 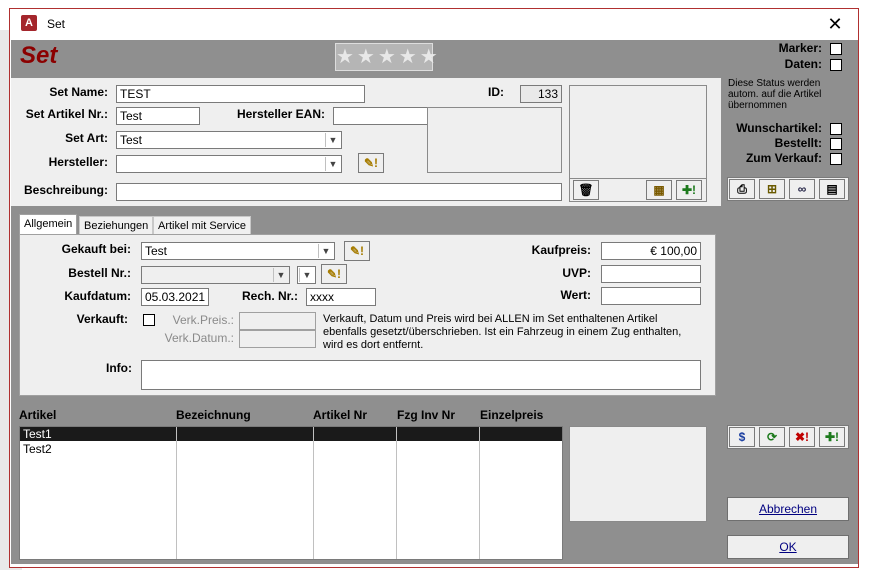 I want to click on kaufdatum-input: 05.03.2021, so click(x=175, y=297).